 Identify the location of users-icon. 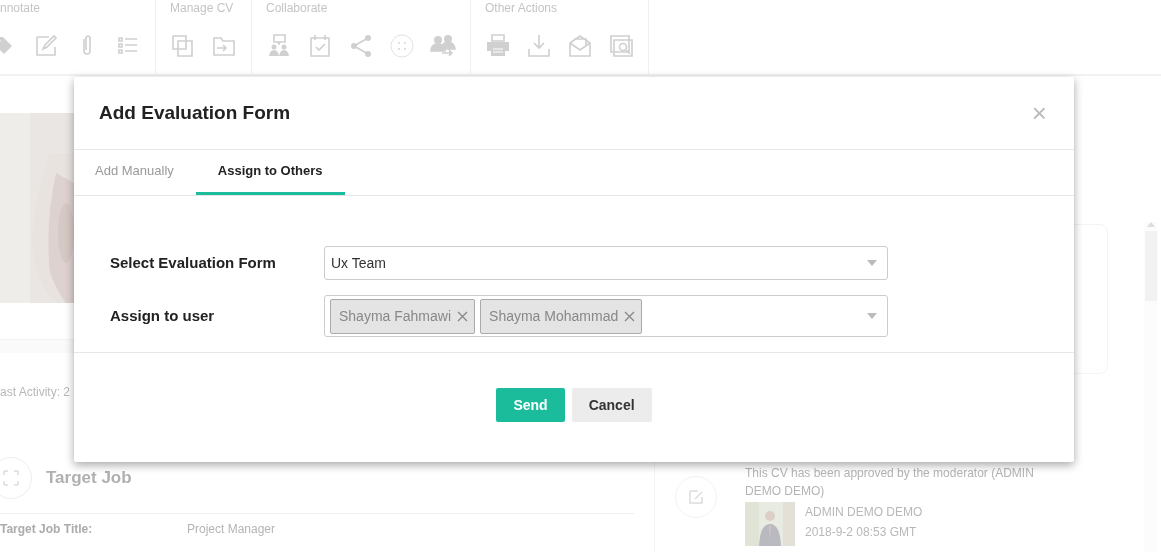
(443, 46).